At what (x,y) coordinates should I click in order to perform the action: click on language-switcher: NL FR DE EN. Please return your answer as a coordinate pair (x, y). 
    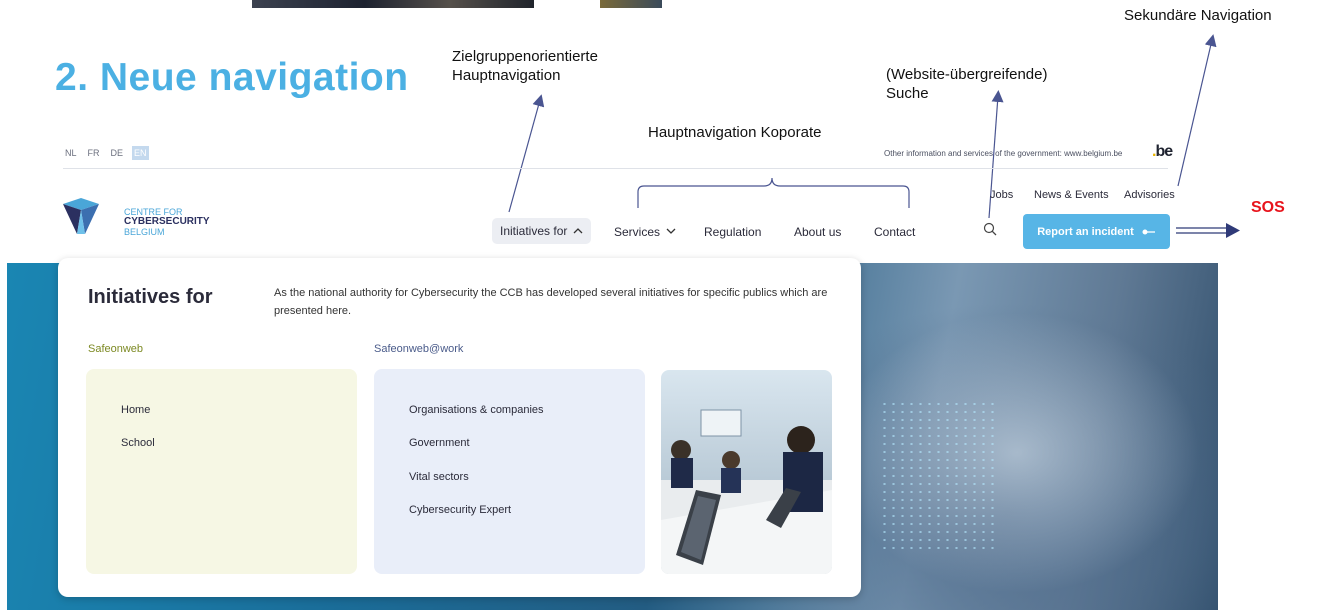
    Looking at the image, I should click on (106, 153).